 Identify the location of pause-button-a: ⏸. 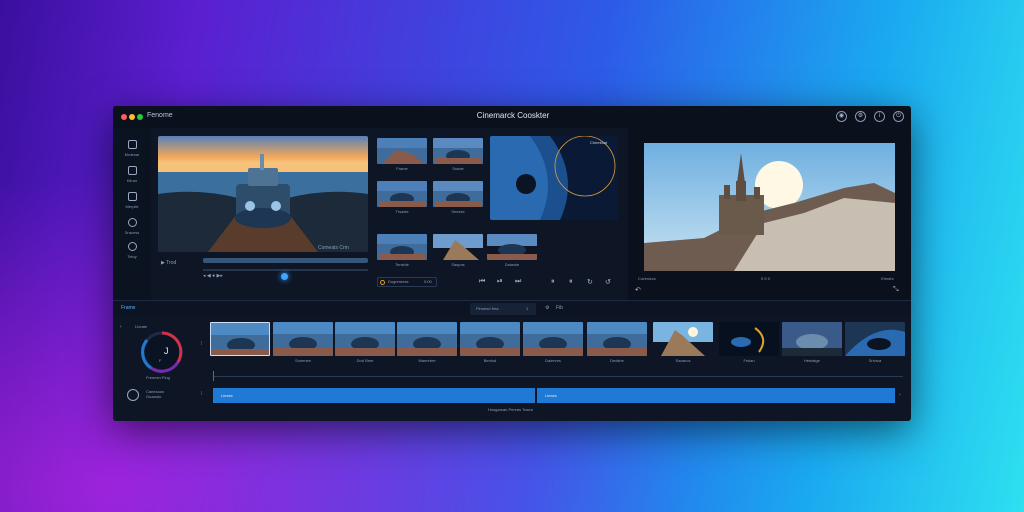
(553, 282).